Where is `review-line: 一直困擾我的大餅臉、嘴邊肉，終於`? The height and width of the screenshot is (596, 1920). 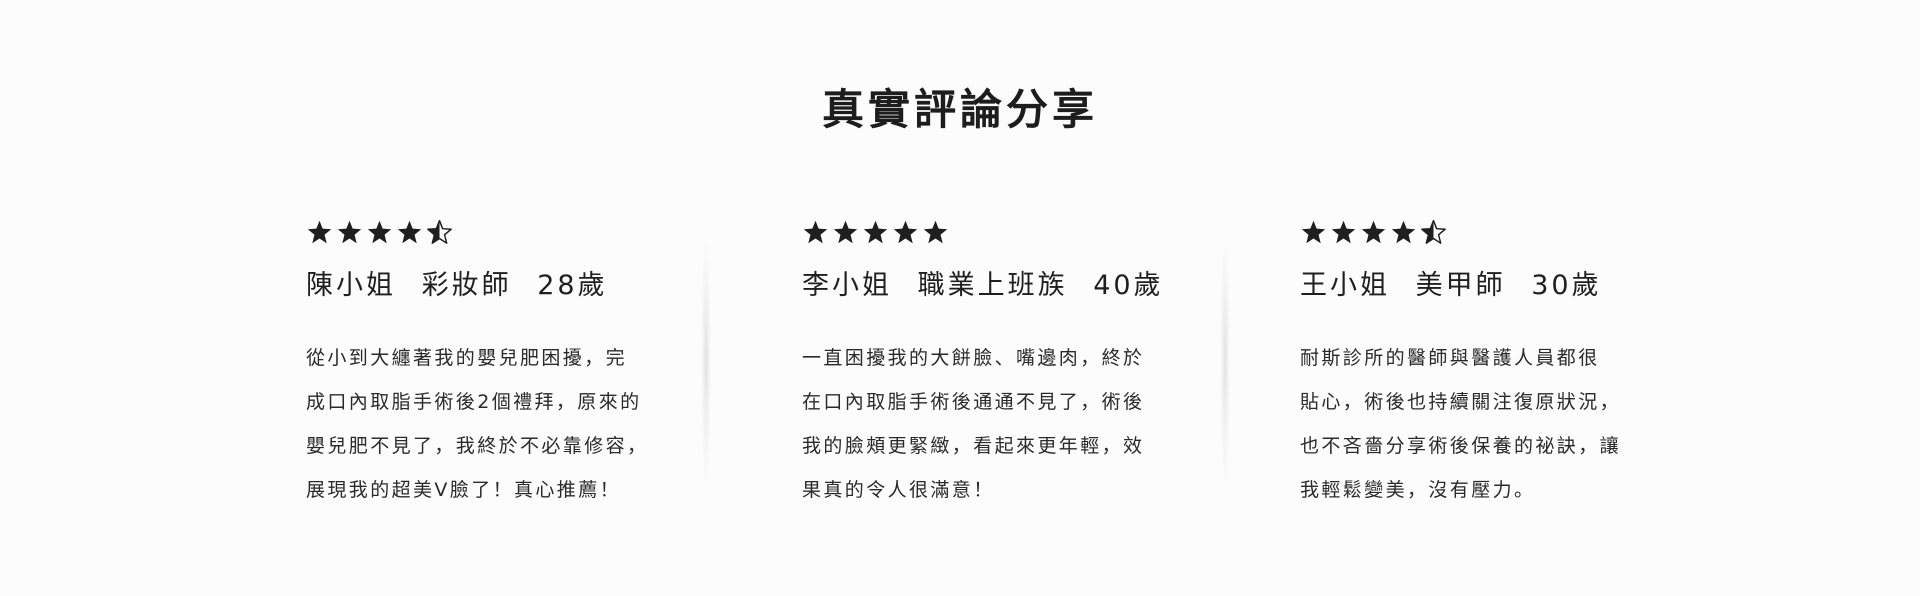 review-line: 一直困擾我的大餅臉、嘴邊肉，終於 is located at coordinates (973, 358).